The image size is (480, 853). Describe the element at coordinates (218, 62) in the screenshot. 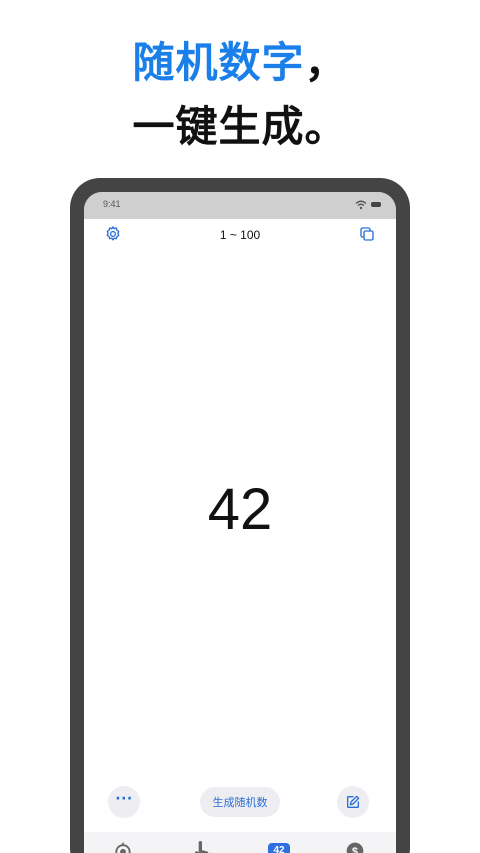

I see `headline-accent: 随机数字` at that location.